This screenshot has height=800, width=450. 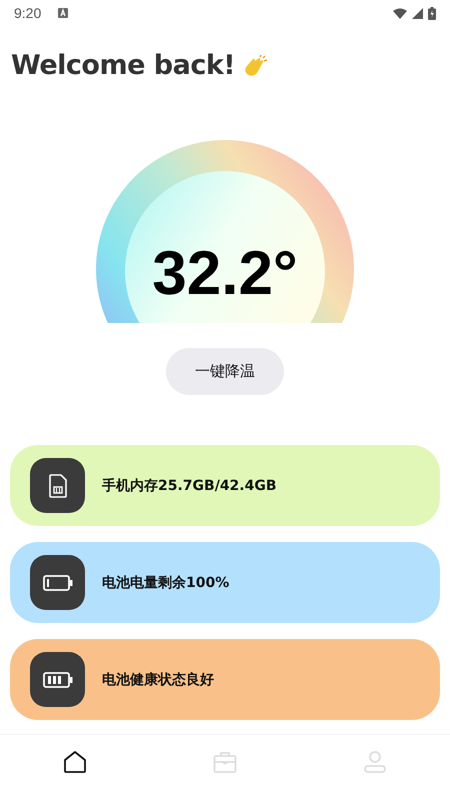 What do you see at coordinates (28, 13) in the screenshot?
I see `status-time: 9:20` at bounding box center [28, 13].